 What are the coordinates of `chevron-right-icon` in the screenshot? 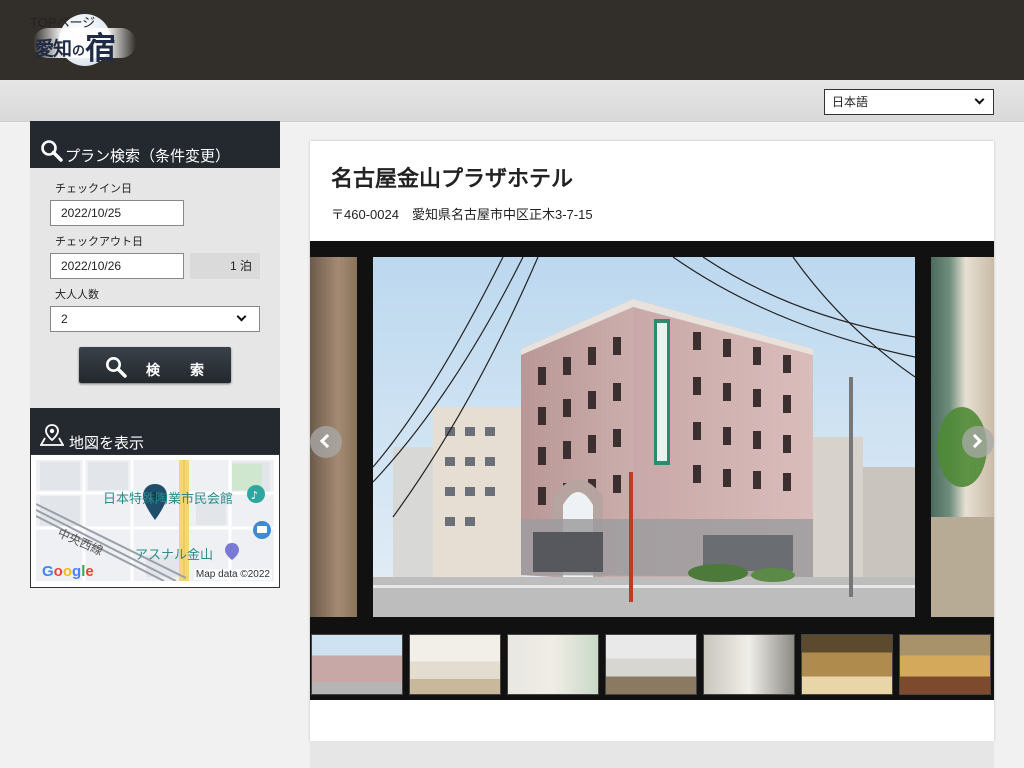 It's located at (975, 441).